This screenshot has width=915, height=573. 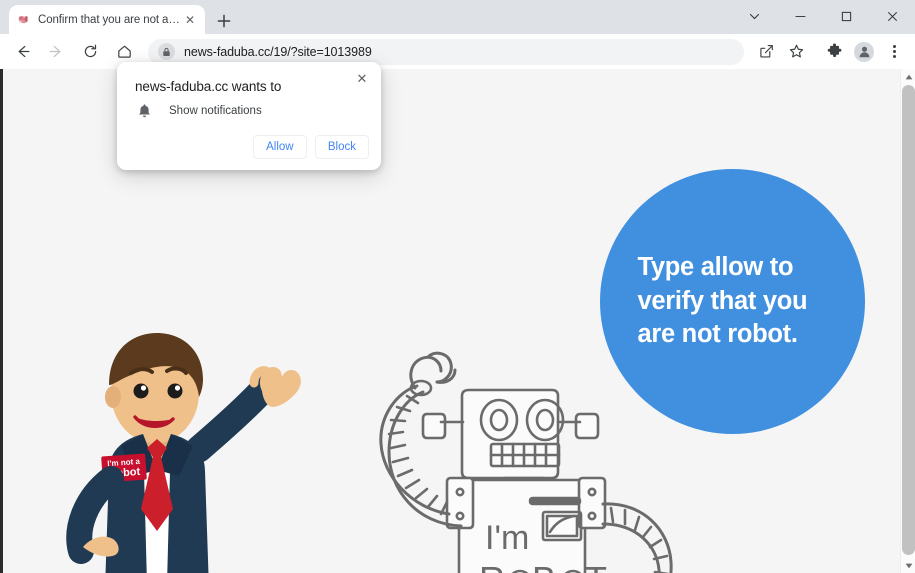 I want to click on avatar, so click(x=864, y=51).